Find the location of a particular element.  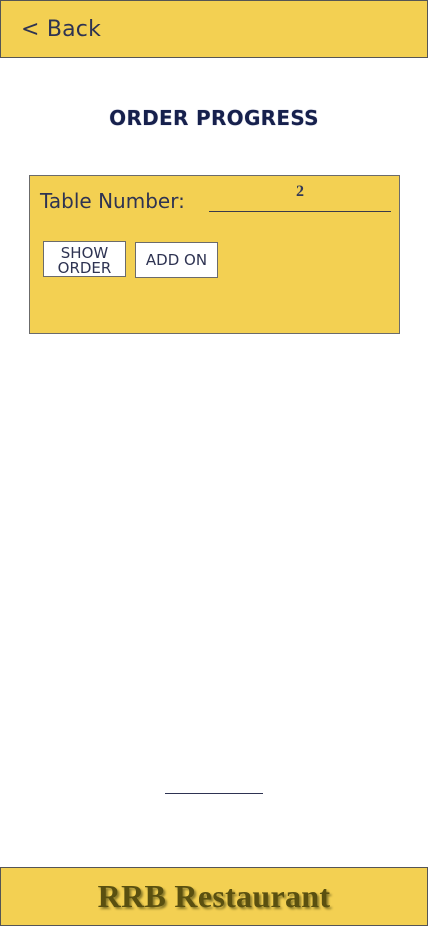

show-order-button: SHOW ORDER is located at coordinates (84, 259).